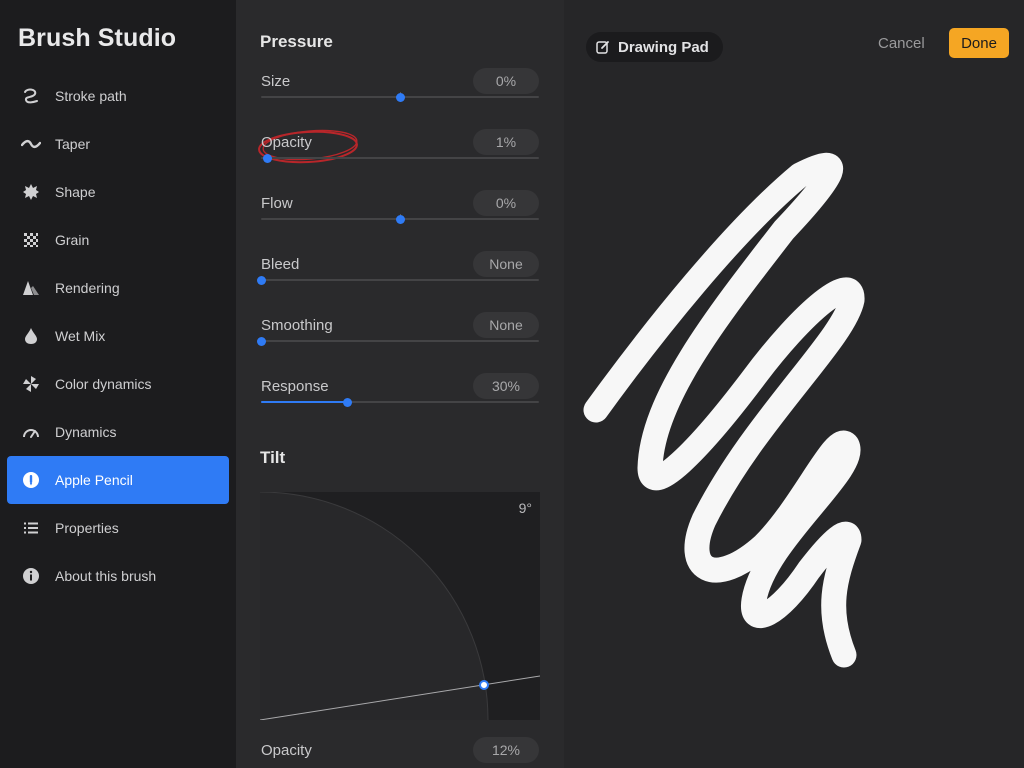 The width and height of the screenshot is (1024, 768). What do you see at coordinates (277, 203) in the screenshot?
I see `setting-label: Flow` at bounding box center [277, 203].